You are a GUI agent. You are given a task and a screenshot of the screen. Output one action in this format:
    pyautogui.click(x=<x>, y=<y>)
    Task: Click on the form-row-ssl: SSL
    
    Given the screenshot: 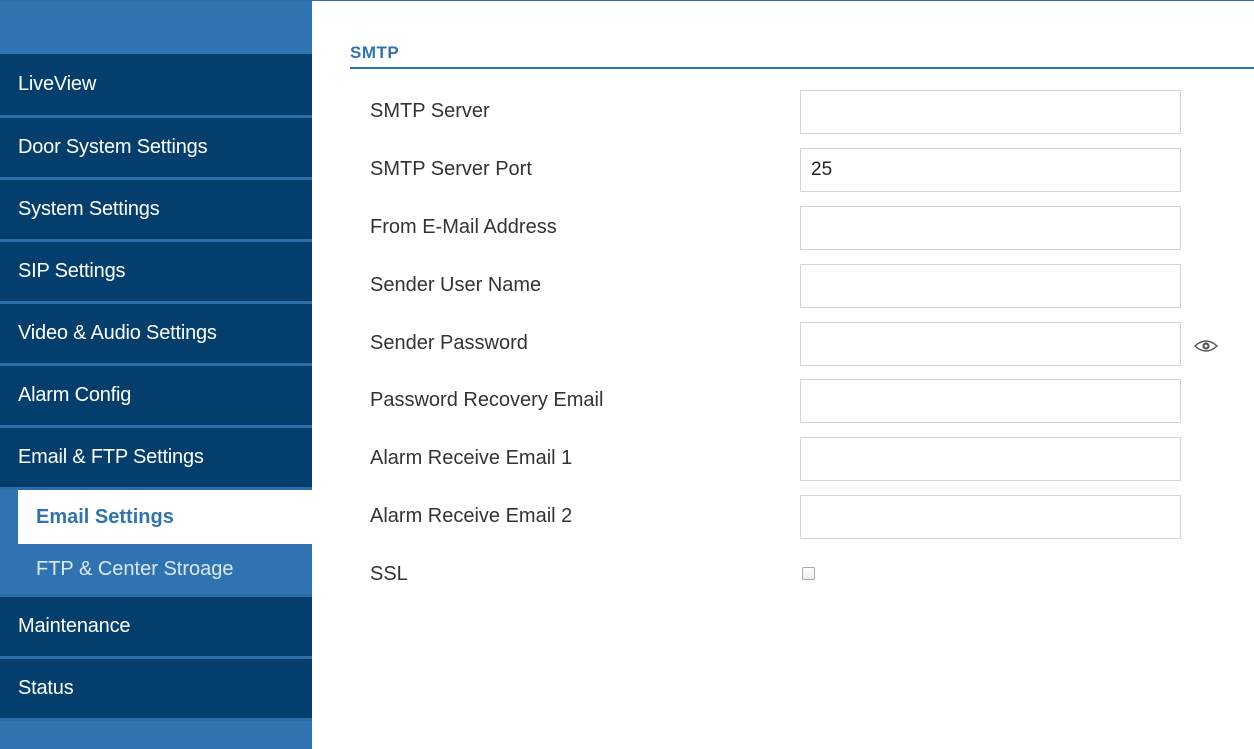 What is the action you would take?
    pyautogui.click(x=810, y=575)
    